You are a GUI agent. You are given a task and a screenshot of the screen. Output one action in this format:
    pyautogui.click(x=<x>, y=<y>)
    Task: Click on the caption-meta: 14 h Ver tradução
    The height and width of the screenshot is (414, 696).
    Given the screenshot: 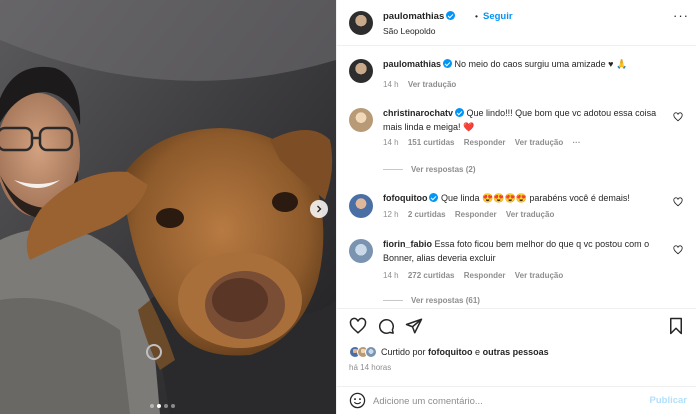 What is the action you would take?
    pyautogui.click(x=423, y=84)
    